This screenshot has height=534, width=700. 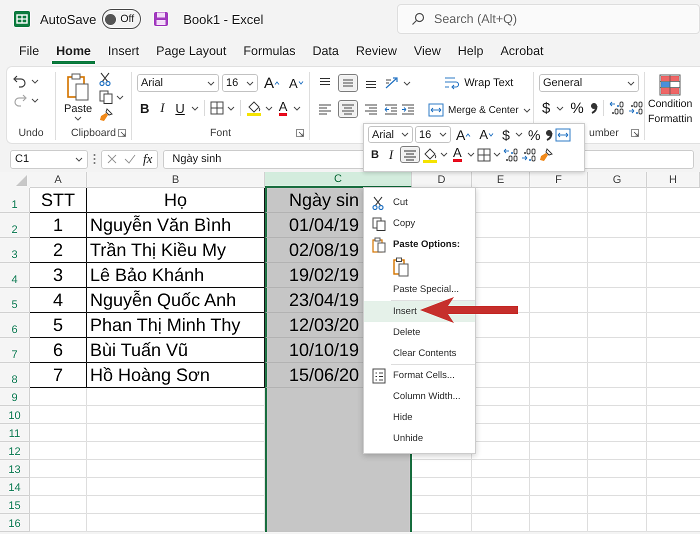 What do you see at coordinates (604, 133) in the screenshot?
I see `group-label: umber` at bounding box center [604, 133].